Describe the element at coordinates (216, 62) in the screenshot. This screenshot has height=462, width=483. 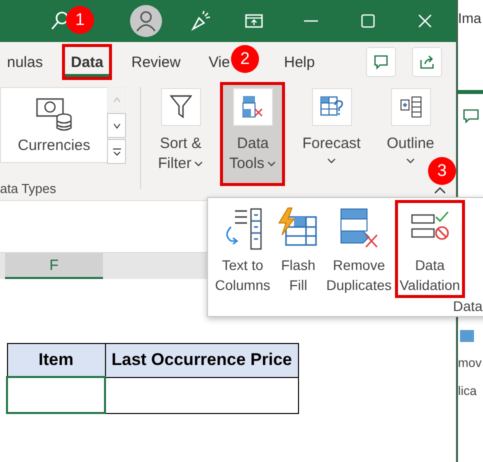
I see `ribbon-tab: Vie` at that location.